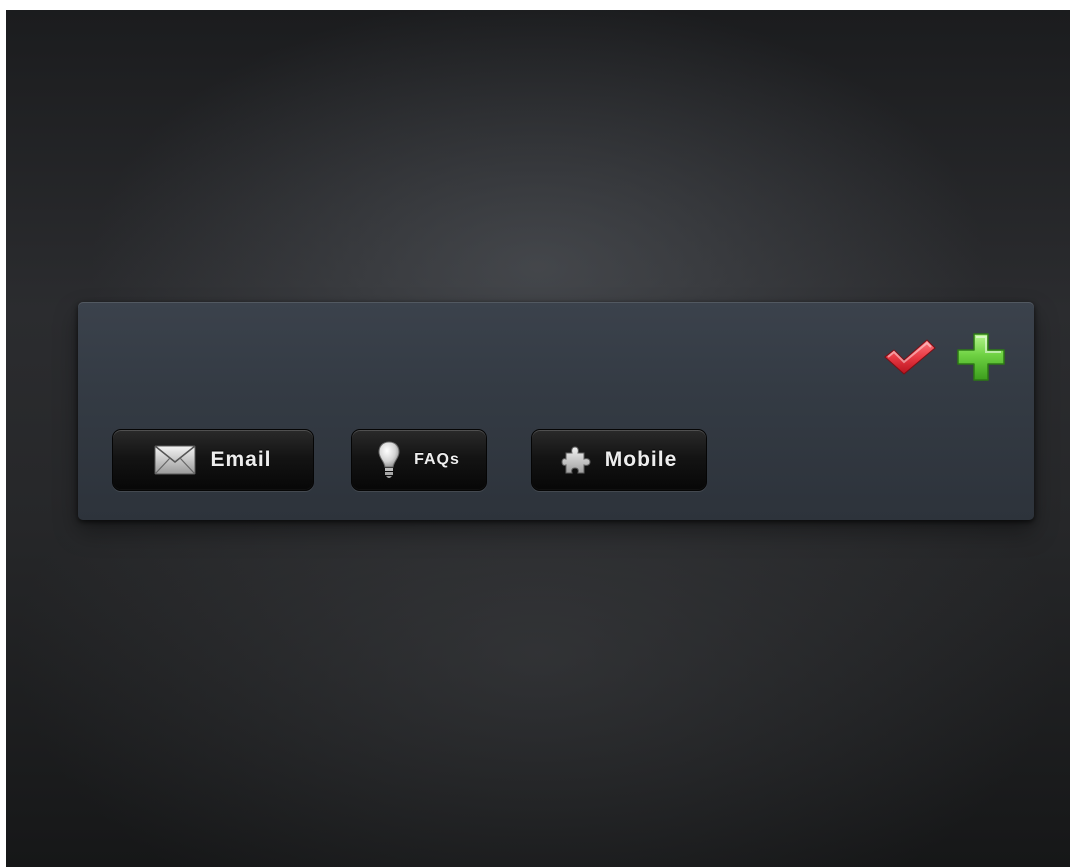 Image resolution: width=1070 pixels, height=867 pixels. I want to click on email-button: Email, so click(213, 460).